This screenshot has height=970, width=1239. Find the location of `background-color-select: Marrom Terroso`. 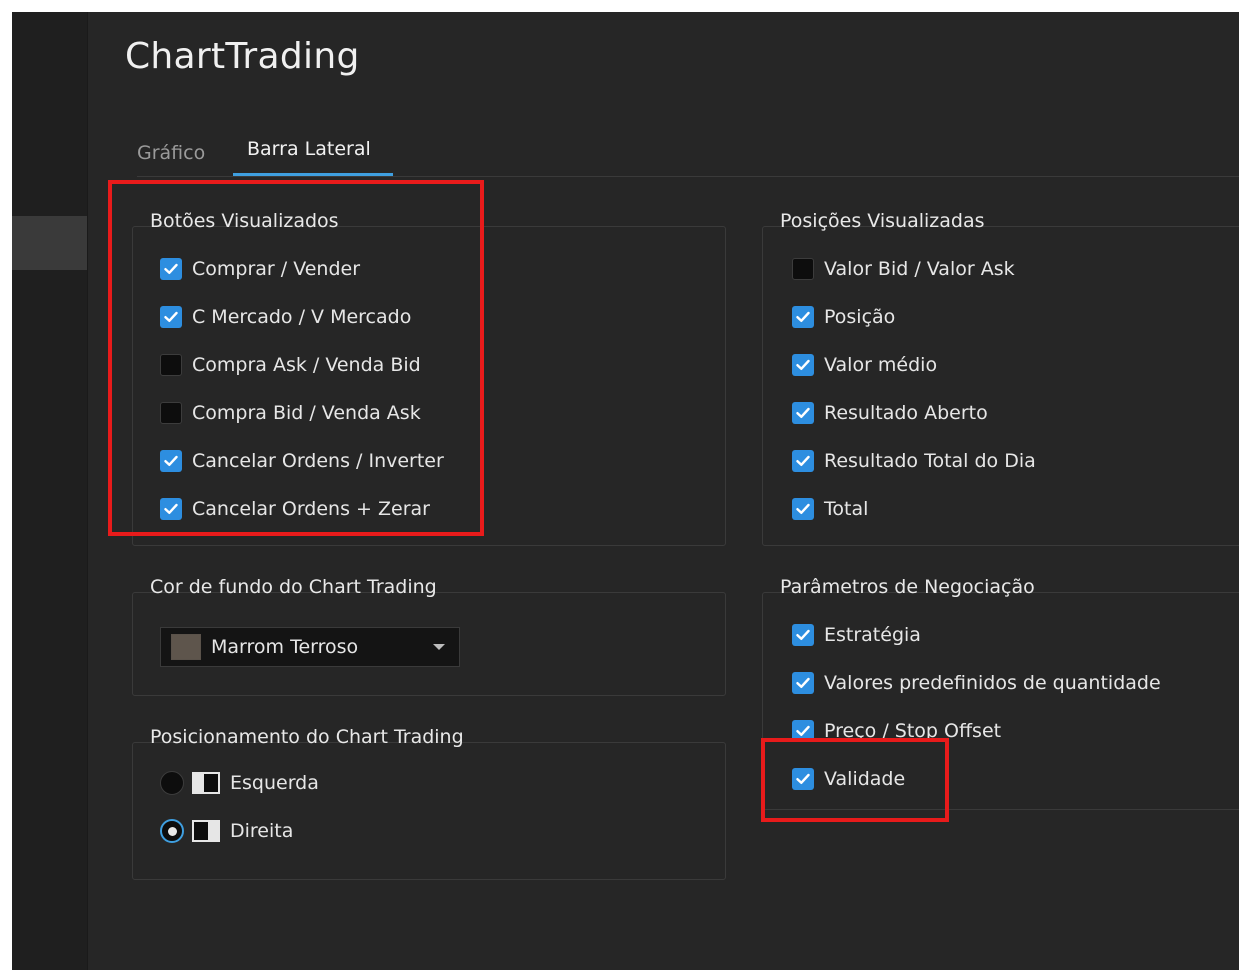

background-color-select: Marrom Terroso is located at coordinates (310, 647).